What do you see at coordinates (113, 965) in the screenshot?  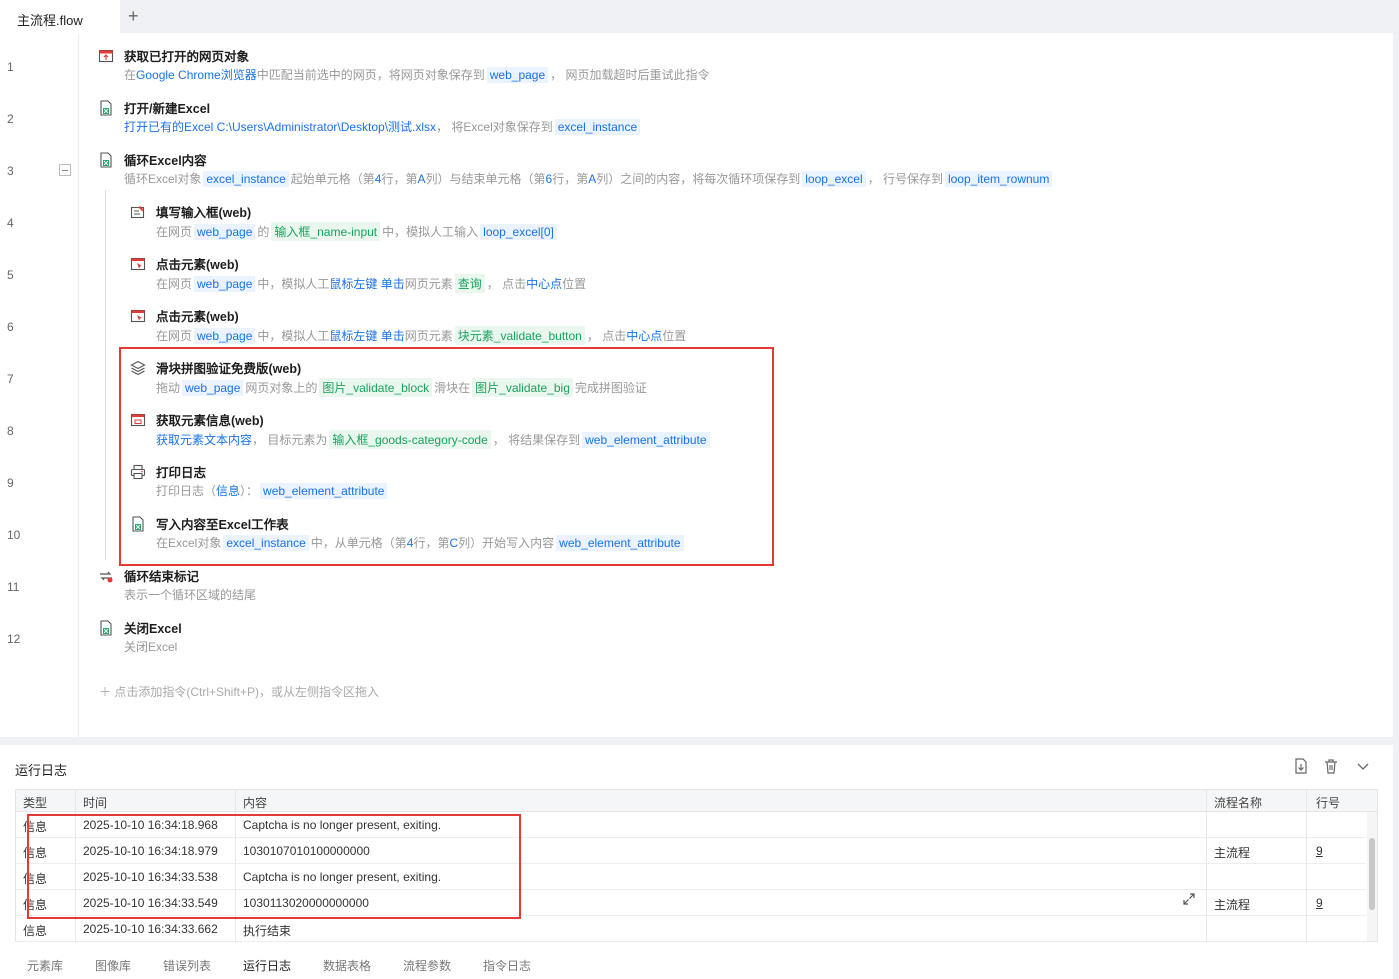 I see `bottom-tab: 图像库` at bounding box center [113, 965].